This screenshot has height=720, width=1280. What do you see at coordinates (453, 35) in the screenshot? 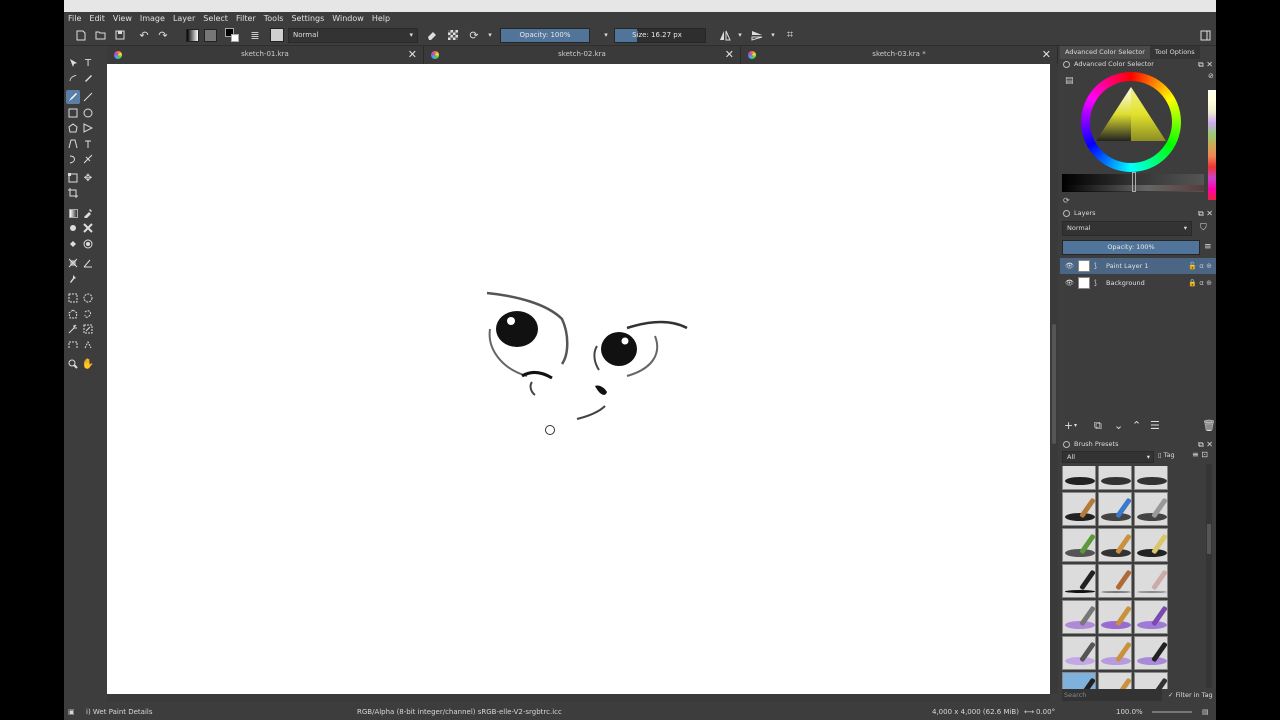
I see `preserve-alpha-icon` at bounding box center [453, 35].